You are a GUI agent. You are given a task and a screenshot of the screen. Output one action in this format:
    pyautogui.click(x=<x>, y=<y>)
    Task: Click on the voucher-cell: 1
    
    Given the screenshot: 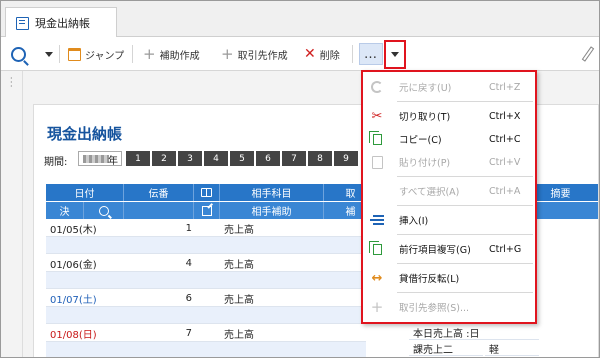 What is the action you would take?
    pyautogui.click(x=188, y=228)
    